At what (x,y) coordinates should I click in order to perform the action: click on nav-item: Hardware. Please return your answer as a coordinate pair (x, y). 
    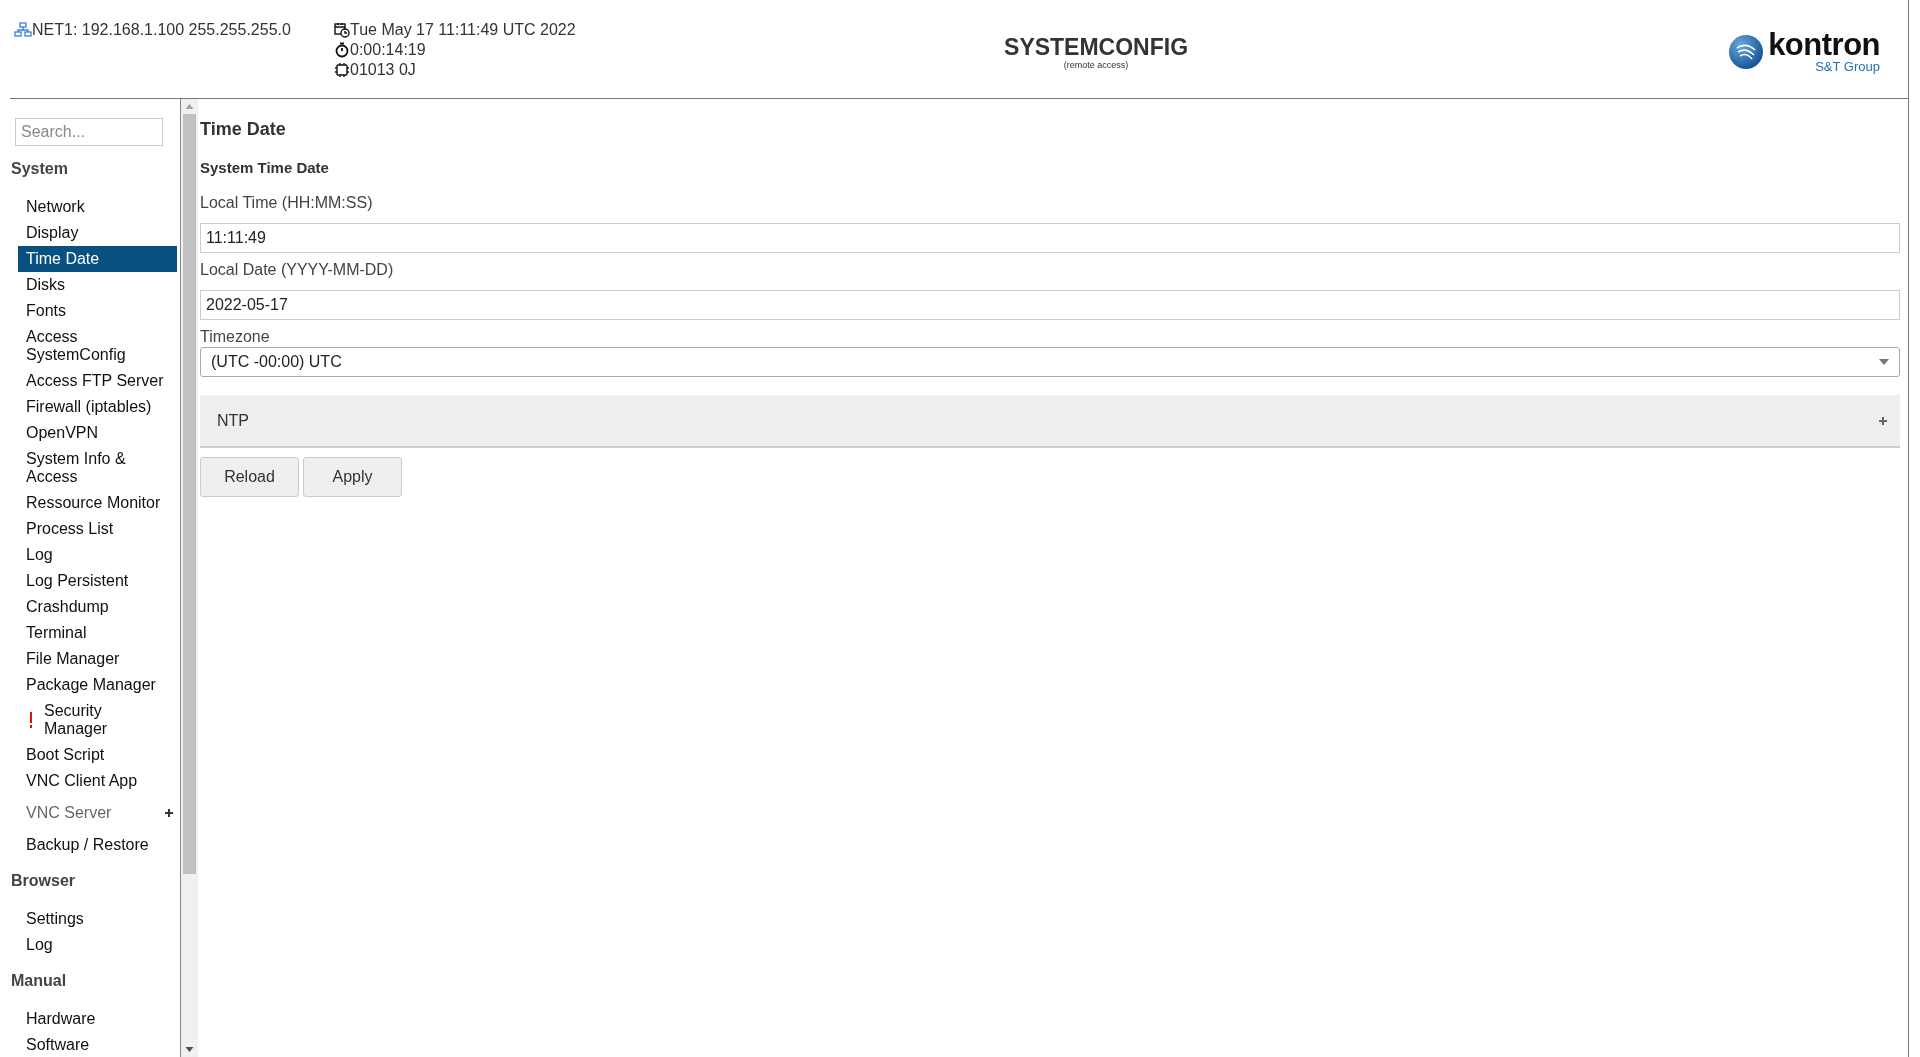
    Looking at the image, I should click on (97, 1019).